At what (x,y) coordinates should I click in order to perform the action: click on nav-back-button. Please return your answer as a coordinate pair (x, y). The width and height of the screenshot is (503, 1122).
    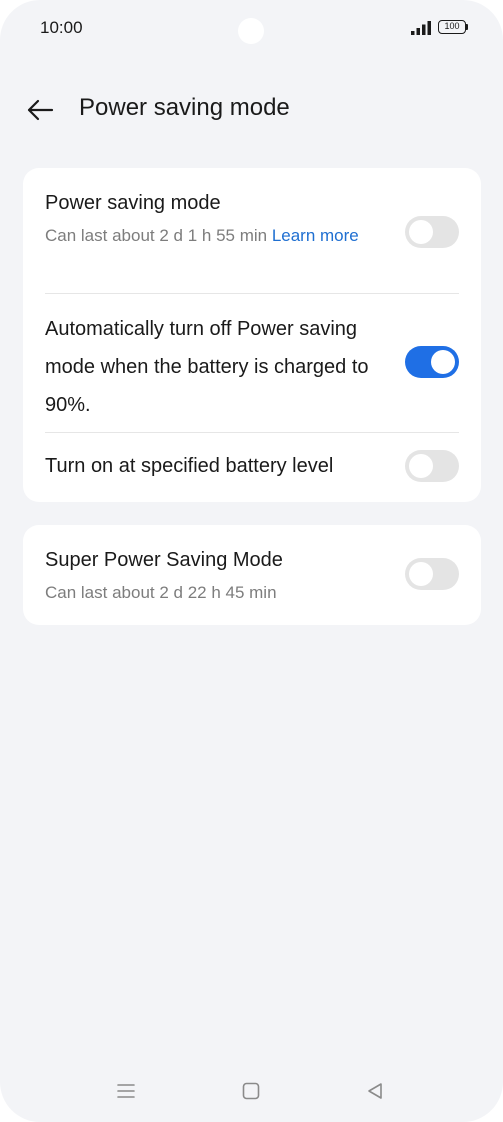
    Looking at the image, I should click on (375, 1091).